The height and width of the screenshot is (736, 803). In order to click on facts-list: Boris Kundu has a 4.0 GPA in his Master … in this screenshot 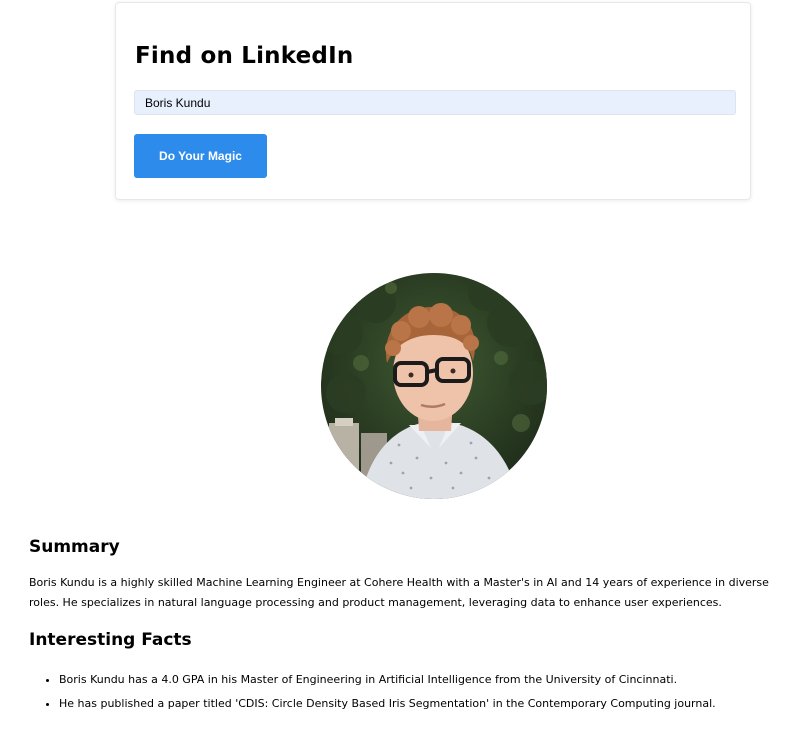, I will do `click(414, 692)`.